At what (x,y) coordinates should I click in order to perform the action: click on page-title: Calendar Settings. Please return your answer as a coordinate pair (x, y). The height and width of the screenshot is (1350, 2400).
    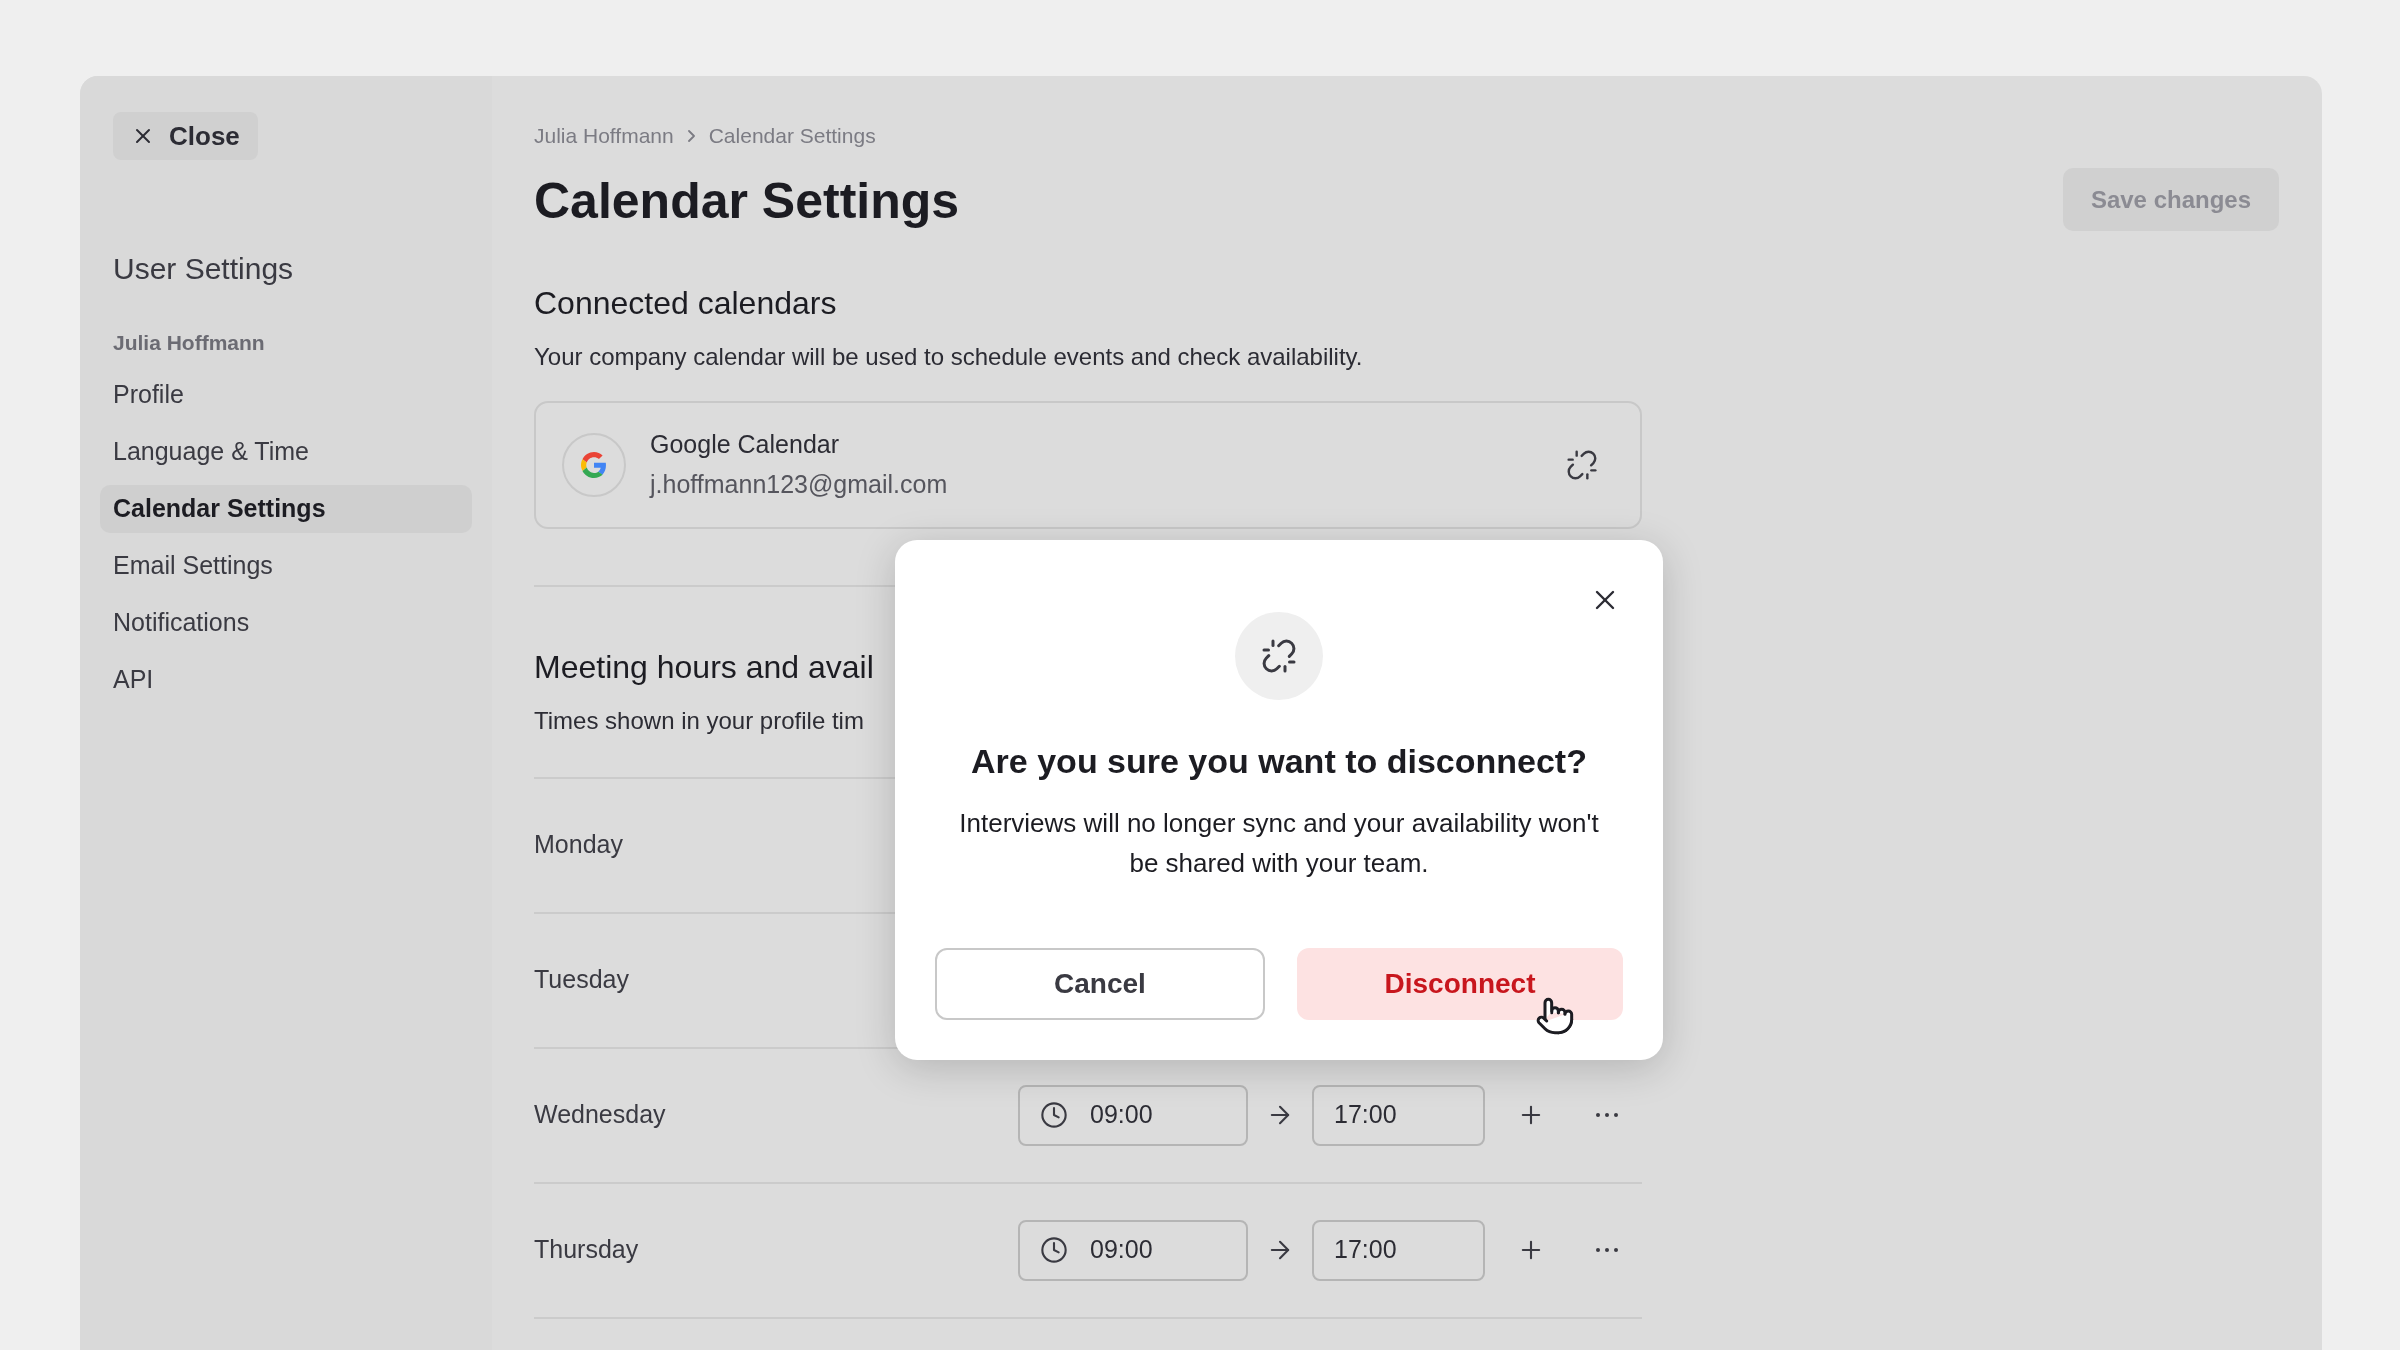
    Looking at the image, I should click on (747, 201).